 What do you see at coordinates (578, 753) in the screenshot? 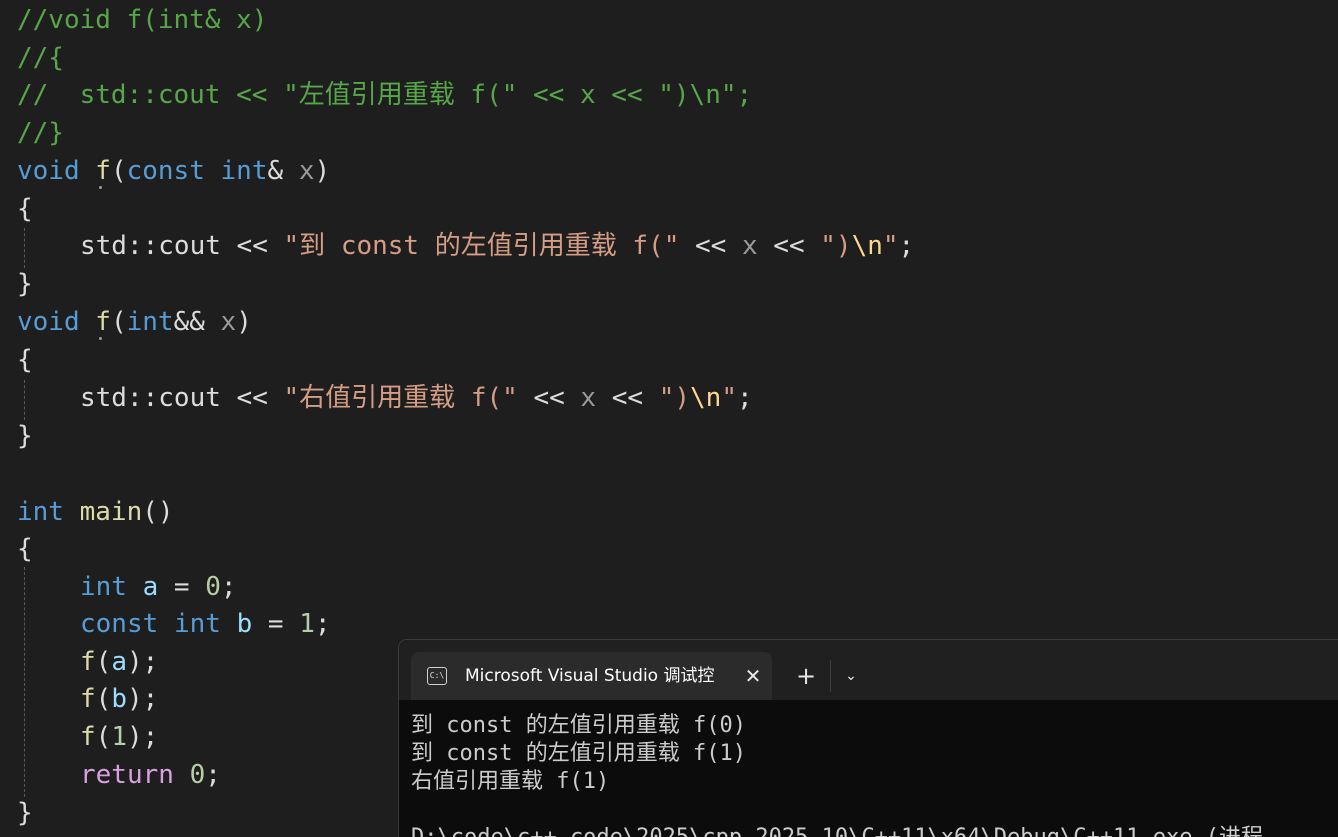
I see `output-line: 到 const 的左值引用重载 f(1)` at bounding box center [578, 753].